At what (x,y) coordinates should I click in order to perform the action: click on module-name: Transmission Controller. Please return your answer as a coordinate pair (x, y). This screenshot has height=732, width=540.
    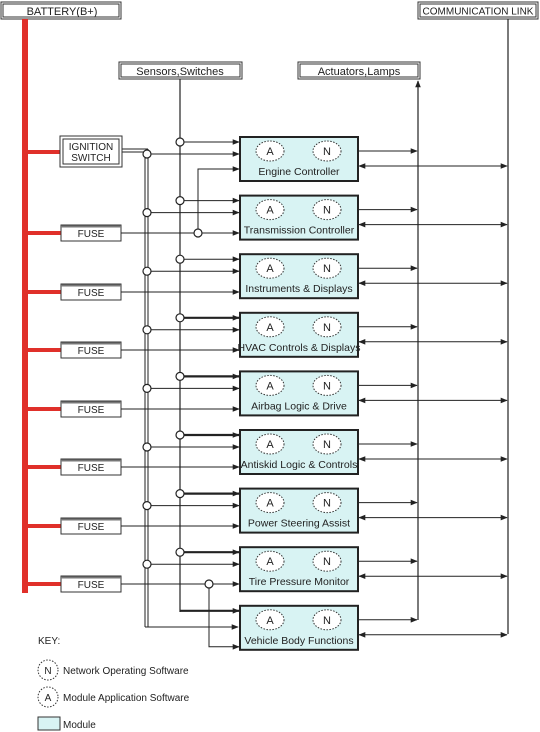
    Looking at the image, I should click on (299, 231).